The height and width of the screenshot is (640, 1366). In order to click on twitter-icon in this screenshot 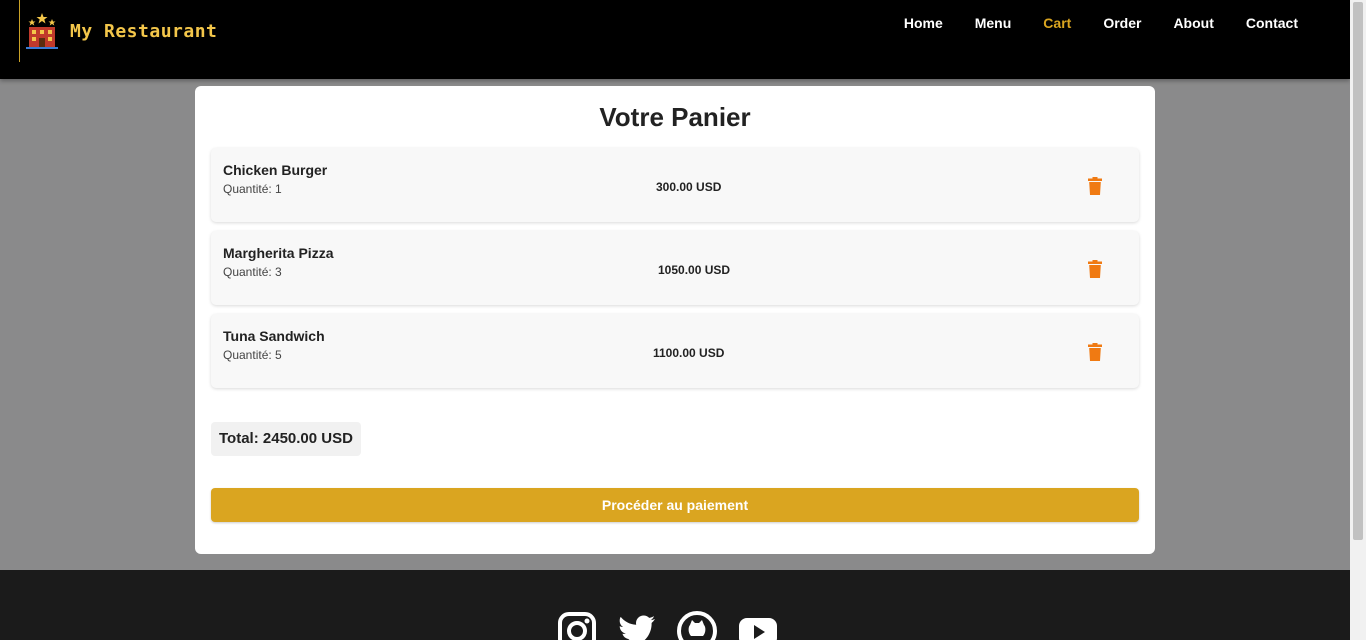, I will do `click(637, 625)`.